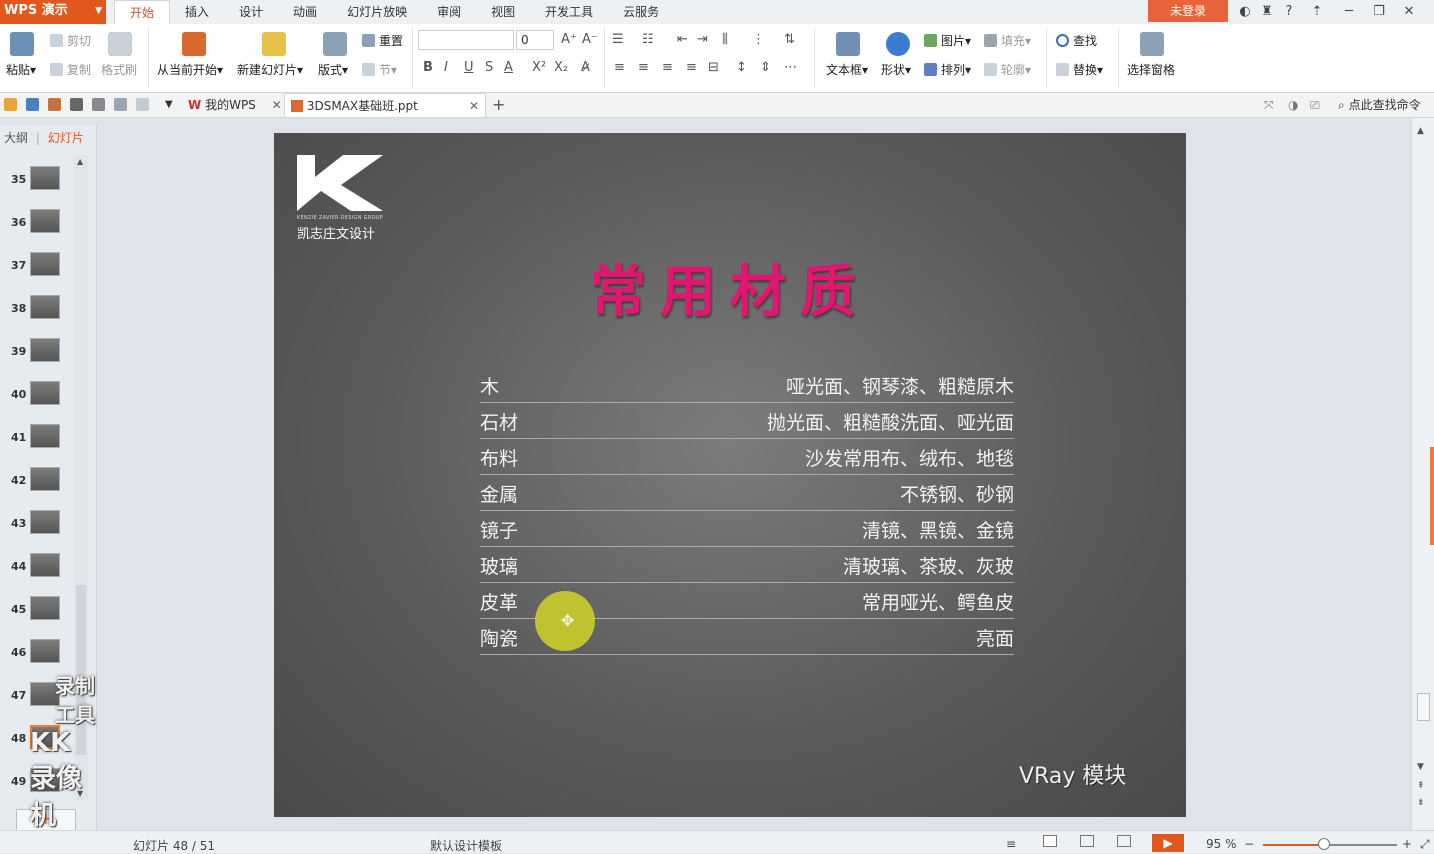 This screenshot has width=1434, height=854. Describe the element at coordinates (1087, 841) in the screenshot. I see `slide-sorter-icon` at that location.